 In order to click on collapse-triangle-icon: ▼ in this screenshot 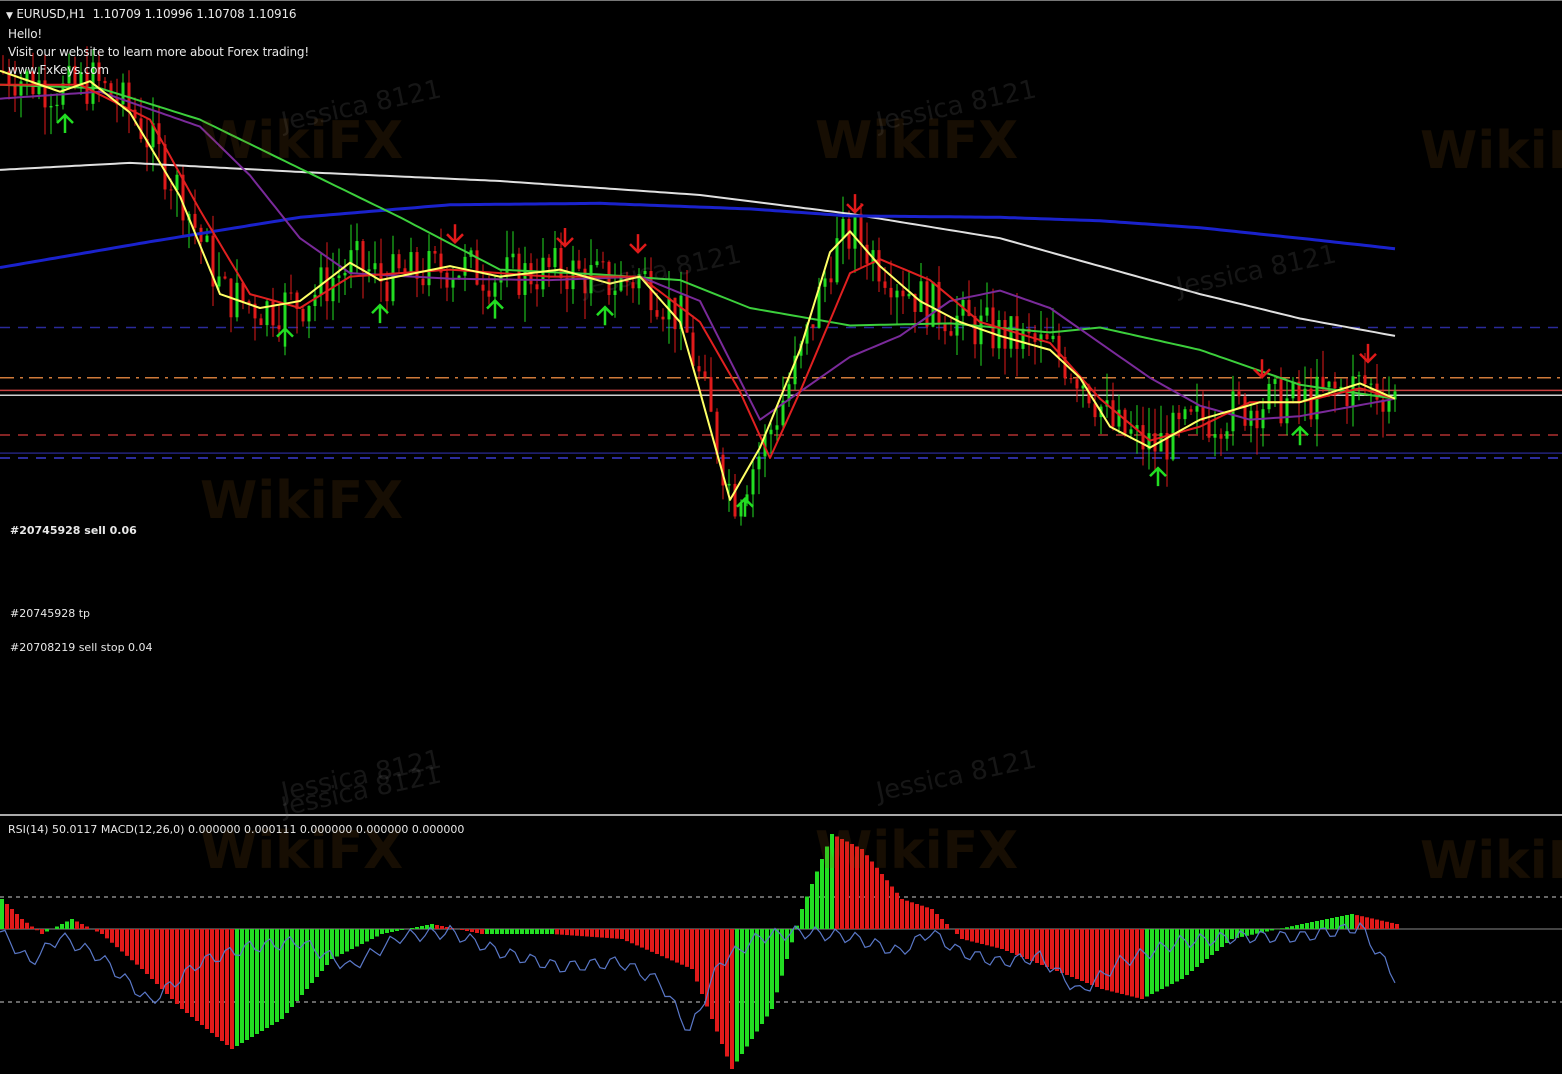, I will do `click(9, 16)`.